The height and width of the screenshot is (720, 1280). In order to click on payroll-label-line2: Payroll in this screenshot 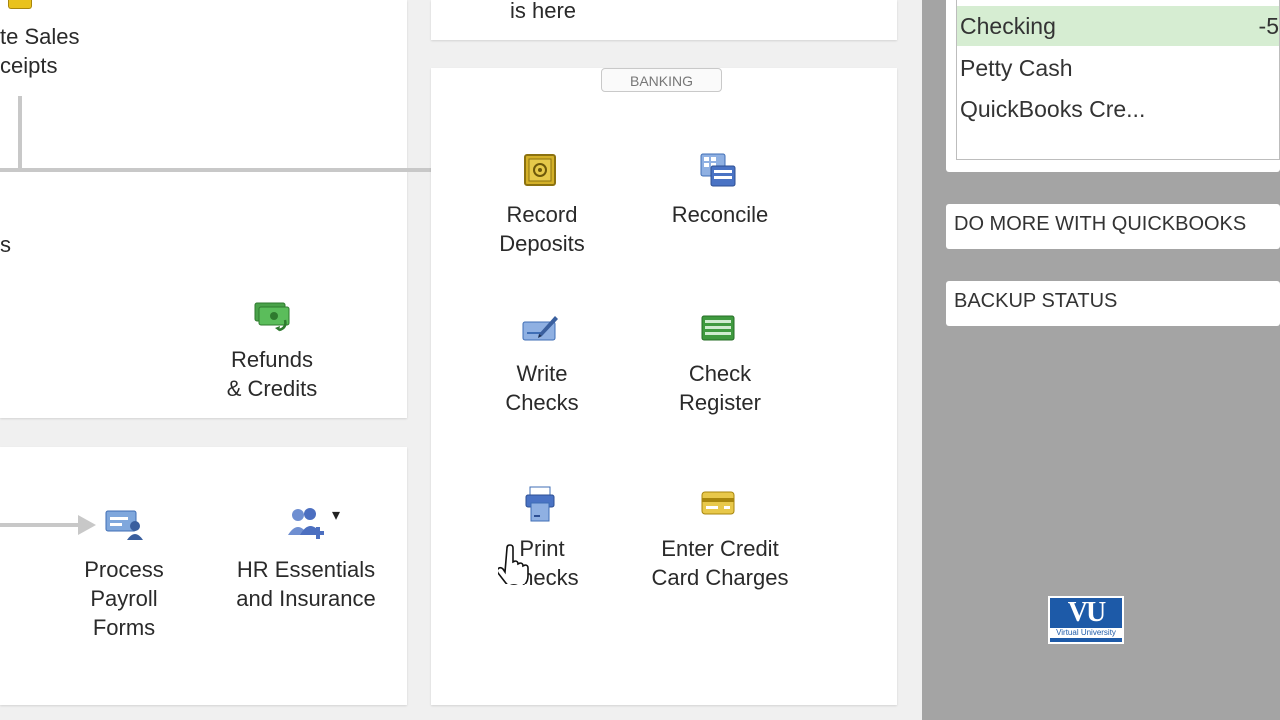, I will do `click(124, 598)`.